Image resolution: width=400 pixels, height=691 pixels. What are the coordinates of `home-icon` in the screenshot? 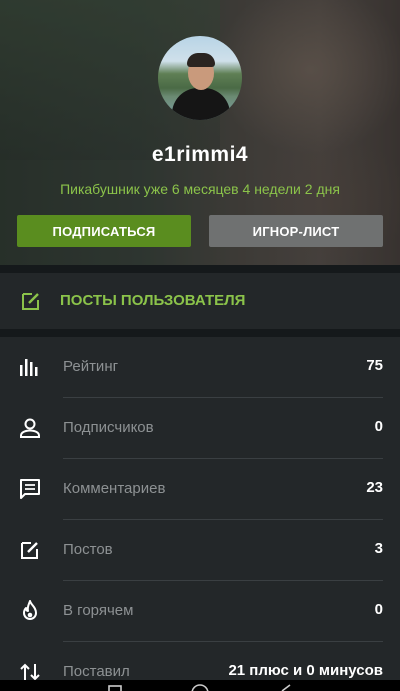 It's located at (200, 687).